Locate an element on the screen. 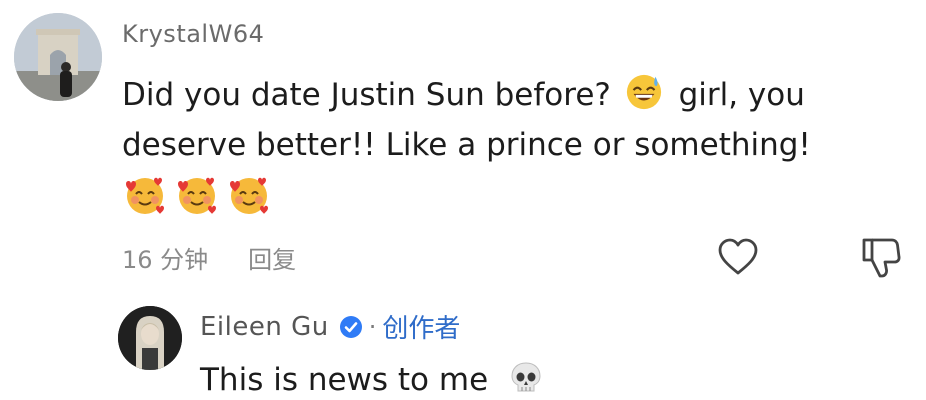 This screenshot has width=926, height=400. emoji-row is located at coordinates (197, 195).